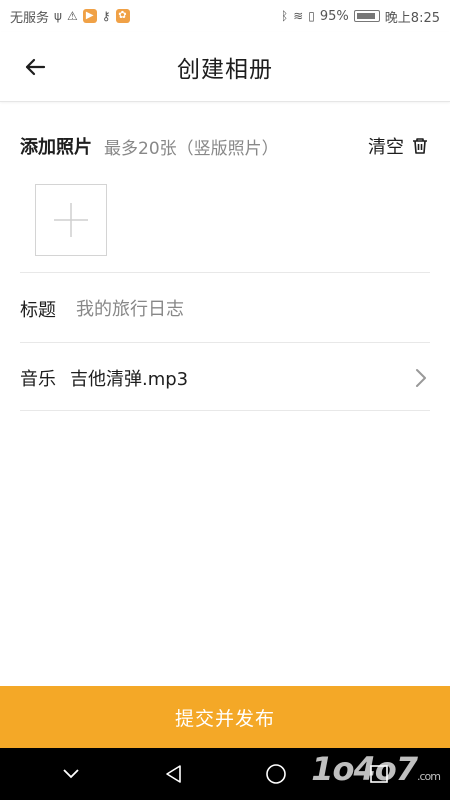  I want to click on bluetooth-icon: ᛒ, so click(285, 16).